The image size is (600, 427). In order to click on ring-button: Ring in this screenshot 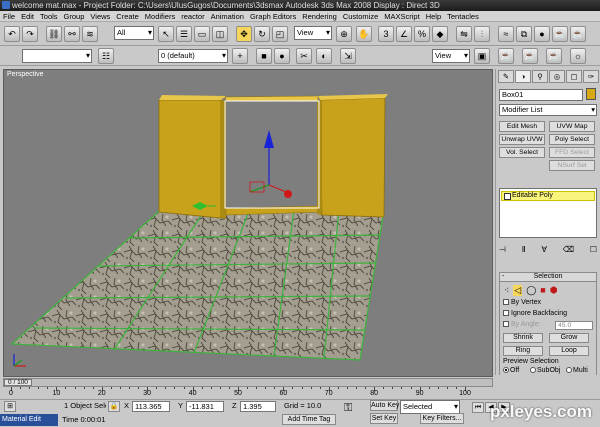, I will do `click(523, 351)`.